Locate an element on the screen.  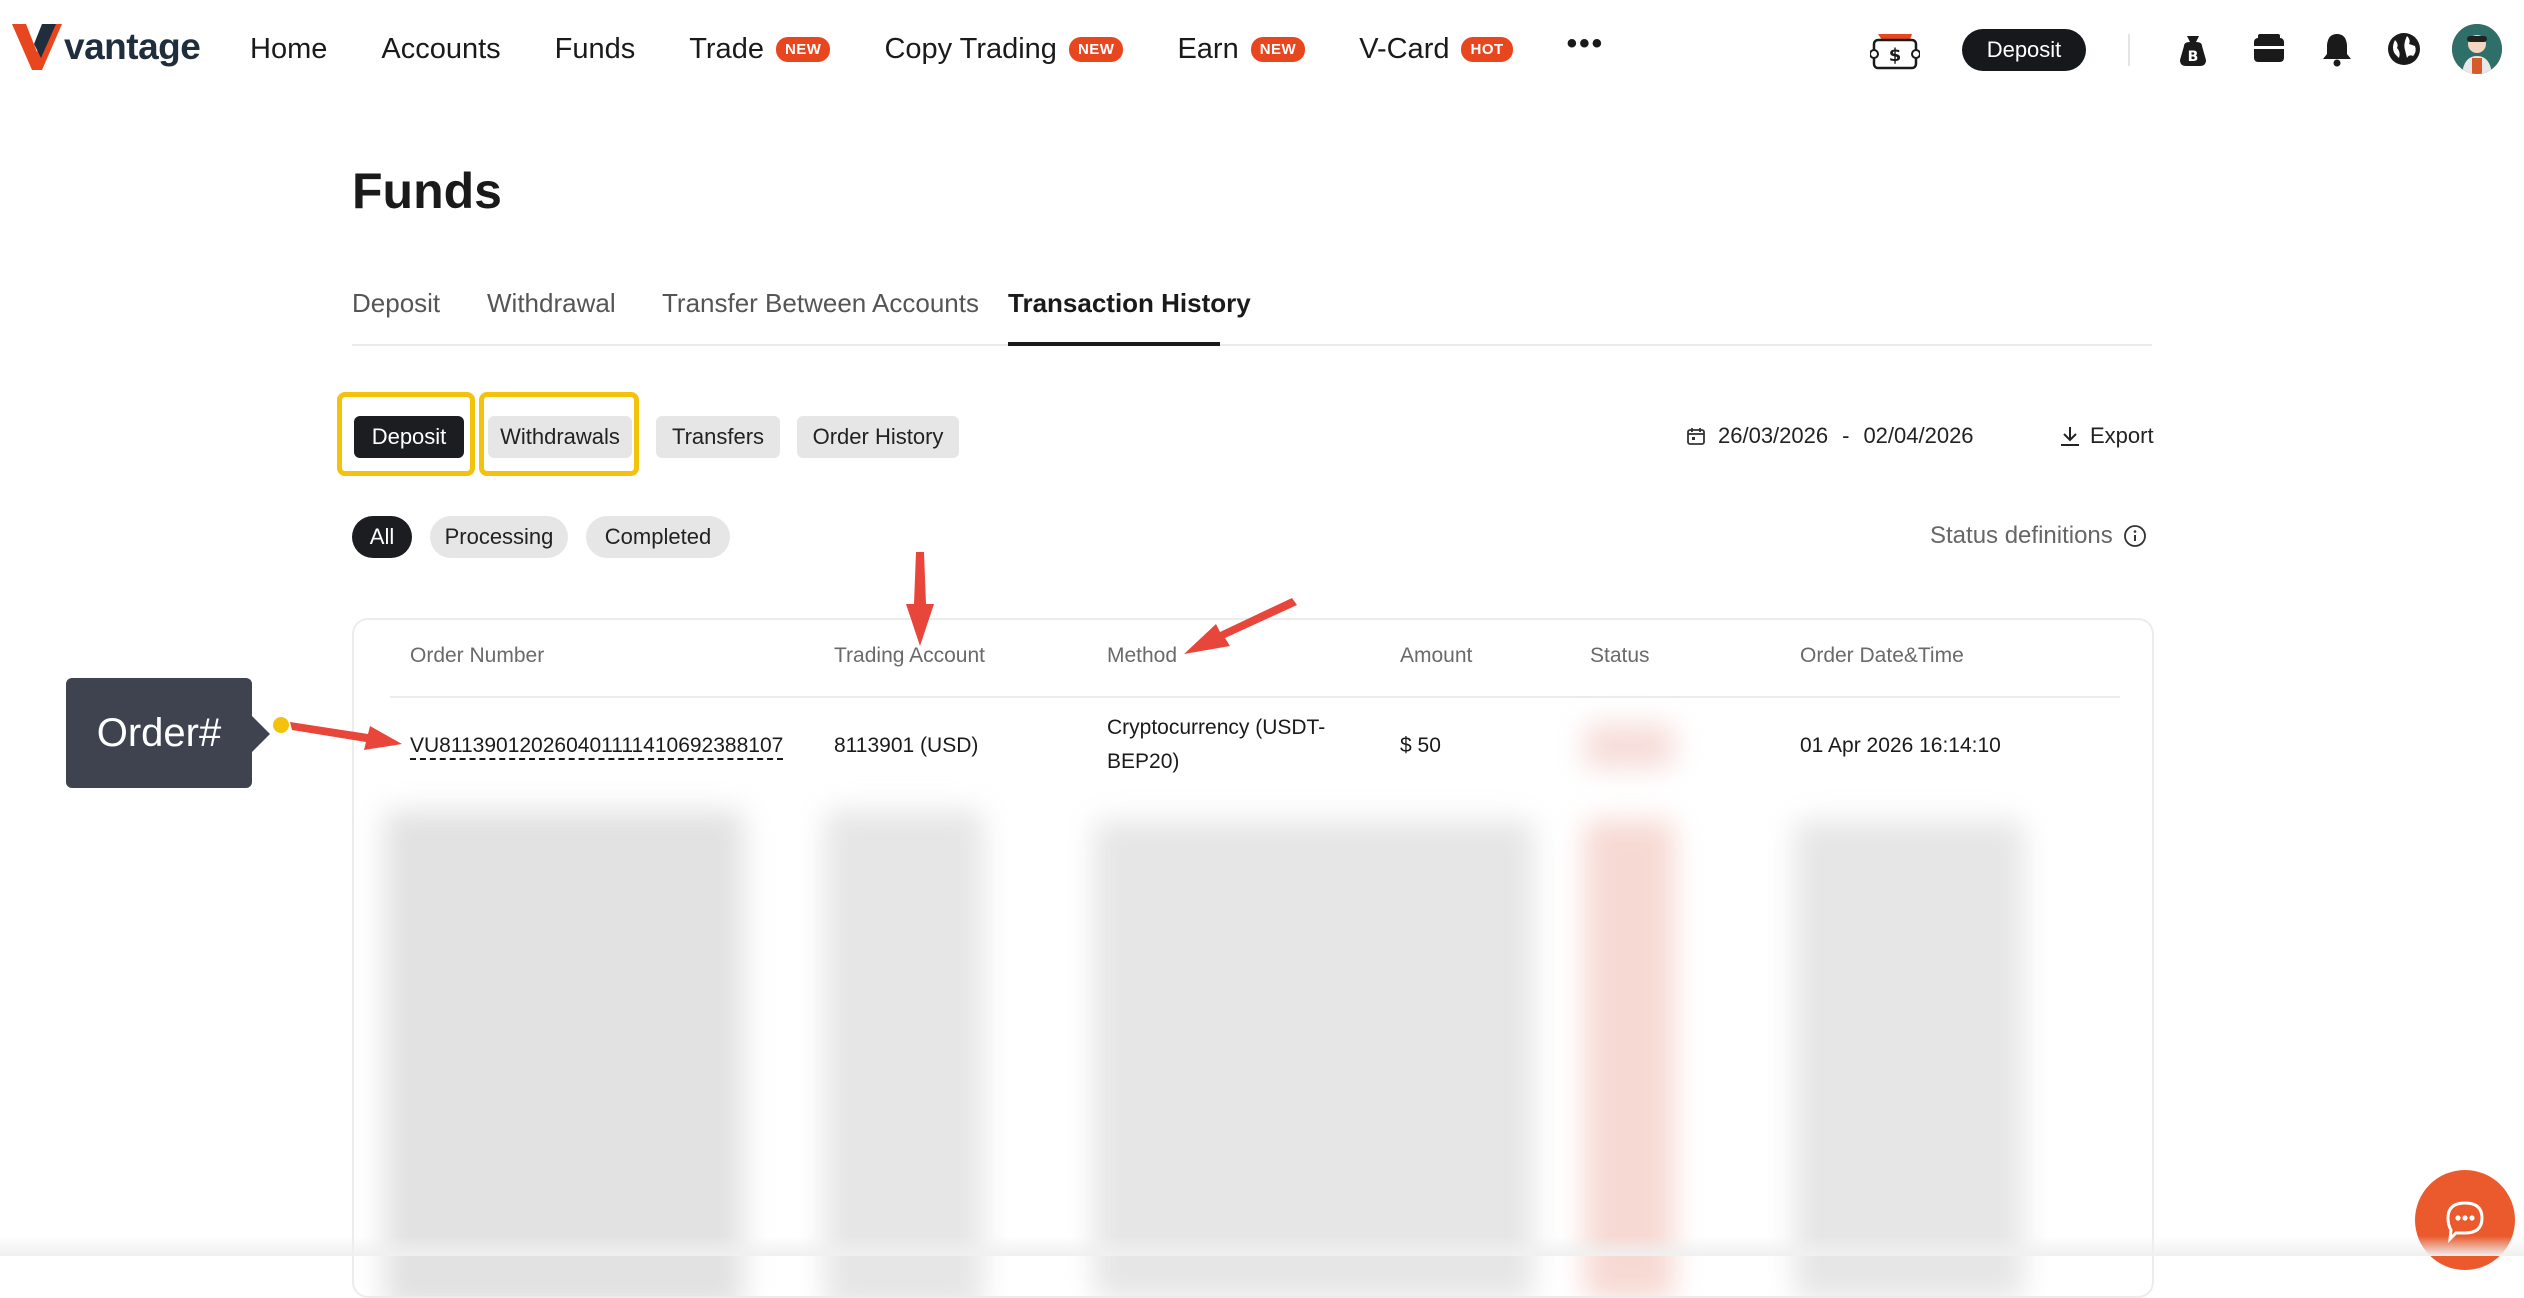
annotation-arrows is located at coordinates (793, 651).